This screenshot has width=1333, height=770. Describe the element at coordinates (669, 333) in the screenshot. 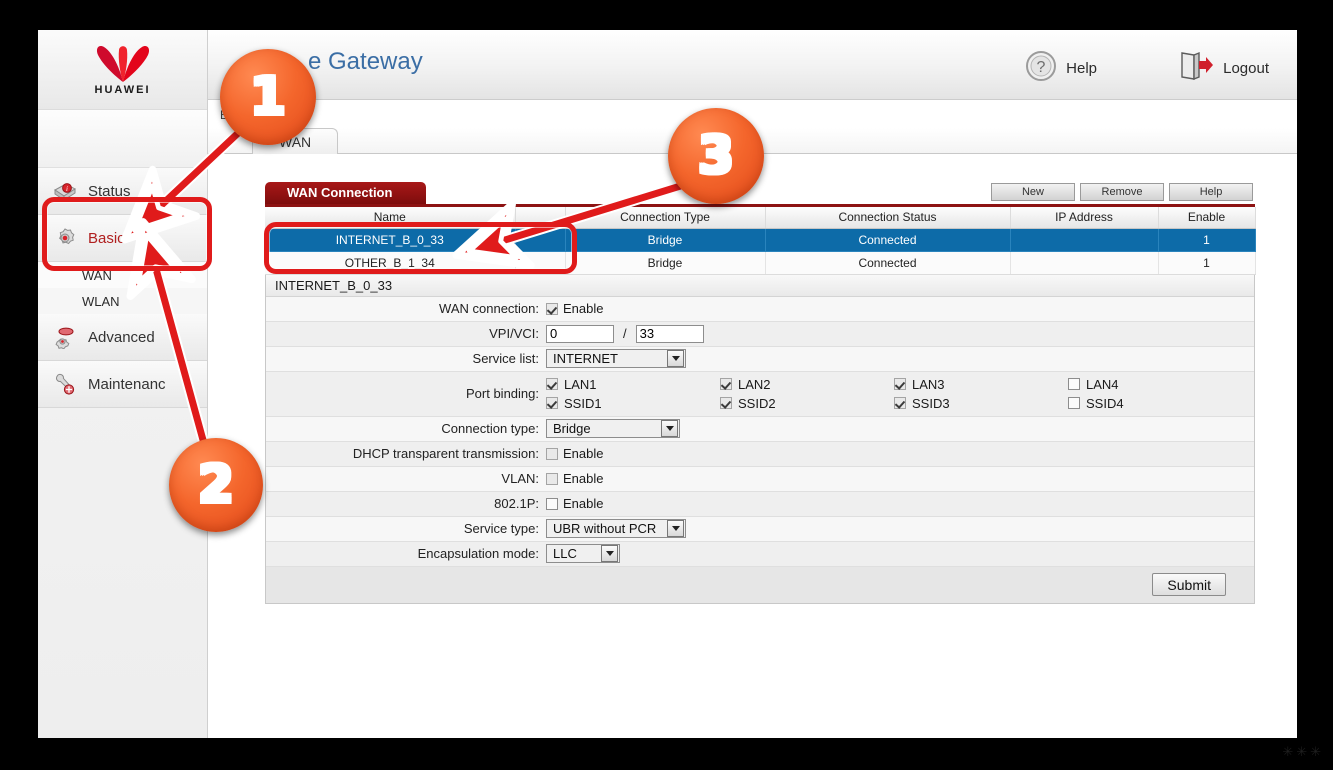

I see `vci-input` at that location.